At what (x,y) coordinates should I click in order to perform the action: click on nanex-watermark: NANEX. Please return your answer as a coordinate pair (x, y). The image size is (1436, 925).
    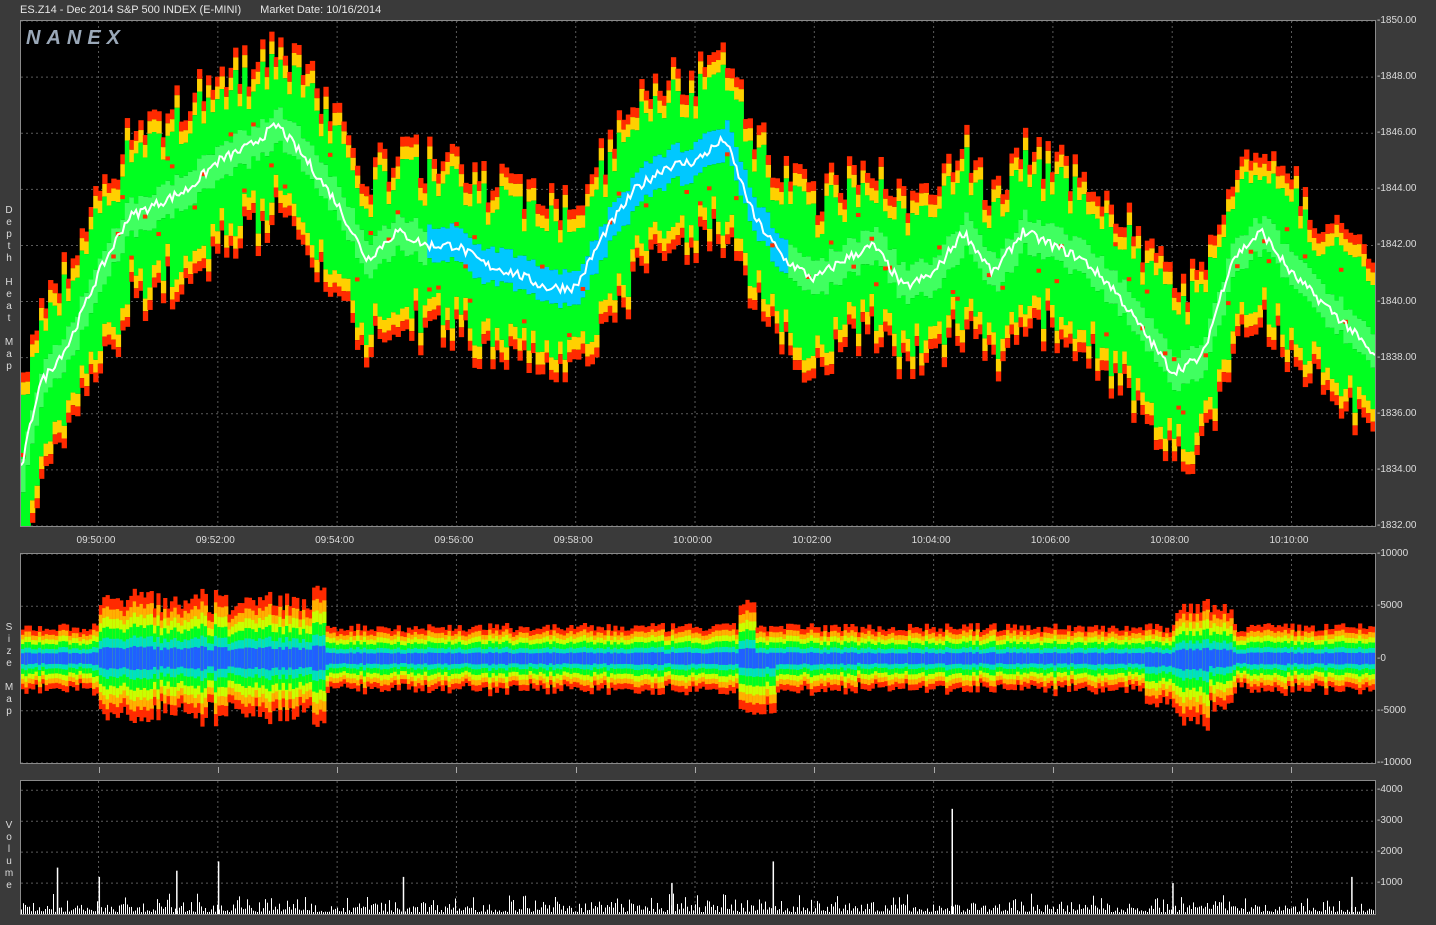
    Looking at the image, I should click on (76, 38).